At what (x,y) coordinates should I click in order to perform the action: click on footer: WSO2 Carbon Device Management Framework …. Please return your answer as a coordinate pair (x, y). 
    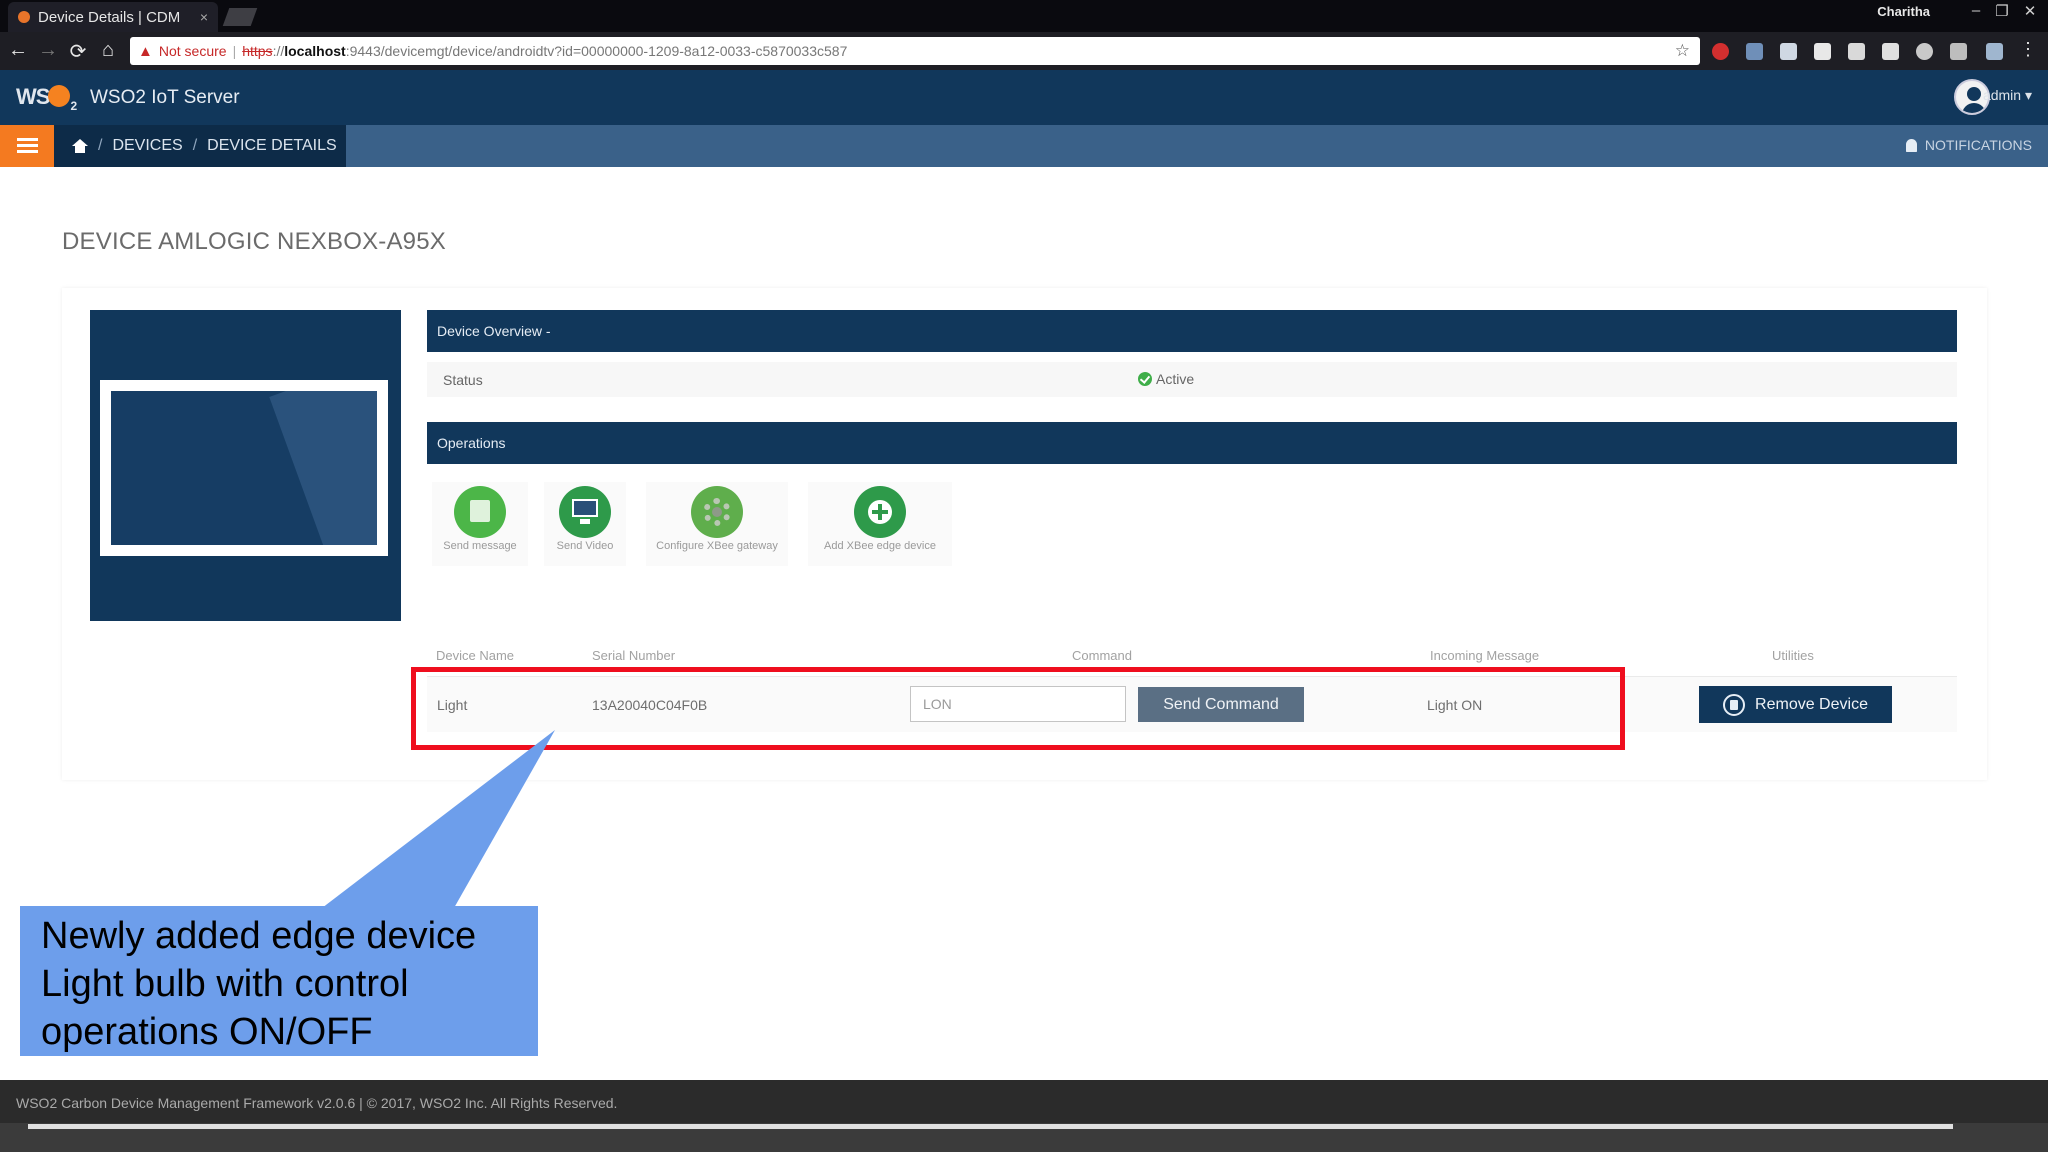
    Looking at the image, I should click on (1024, 1104).